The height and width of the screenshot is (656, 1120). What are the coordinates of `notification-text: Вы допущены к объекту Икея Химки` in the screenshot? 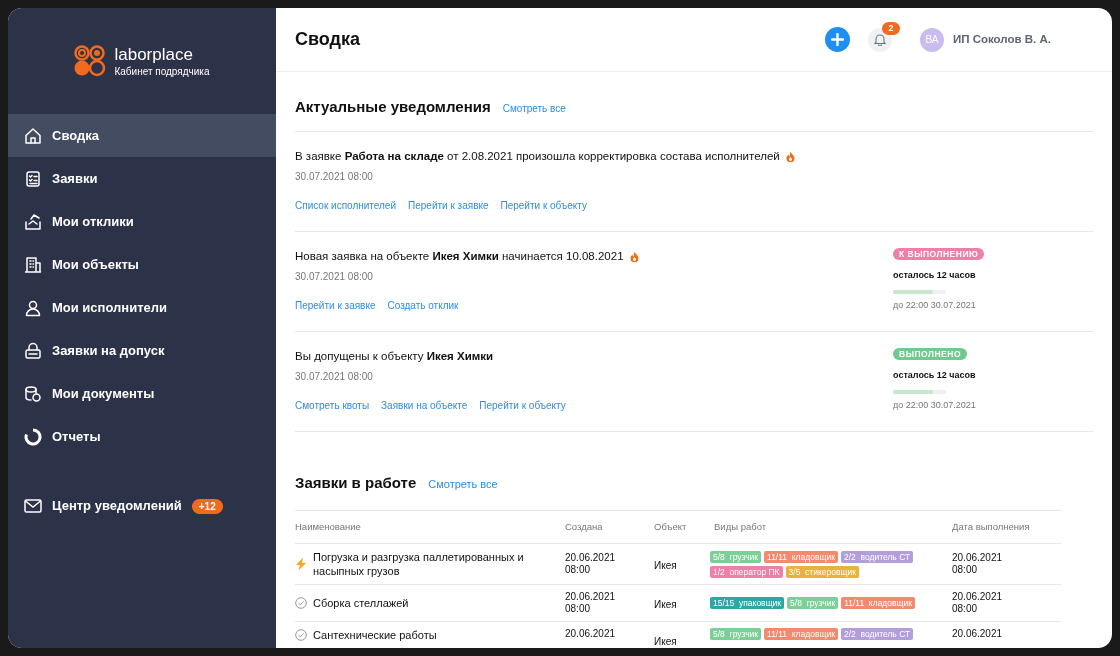 It's located at (394, 356).